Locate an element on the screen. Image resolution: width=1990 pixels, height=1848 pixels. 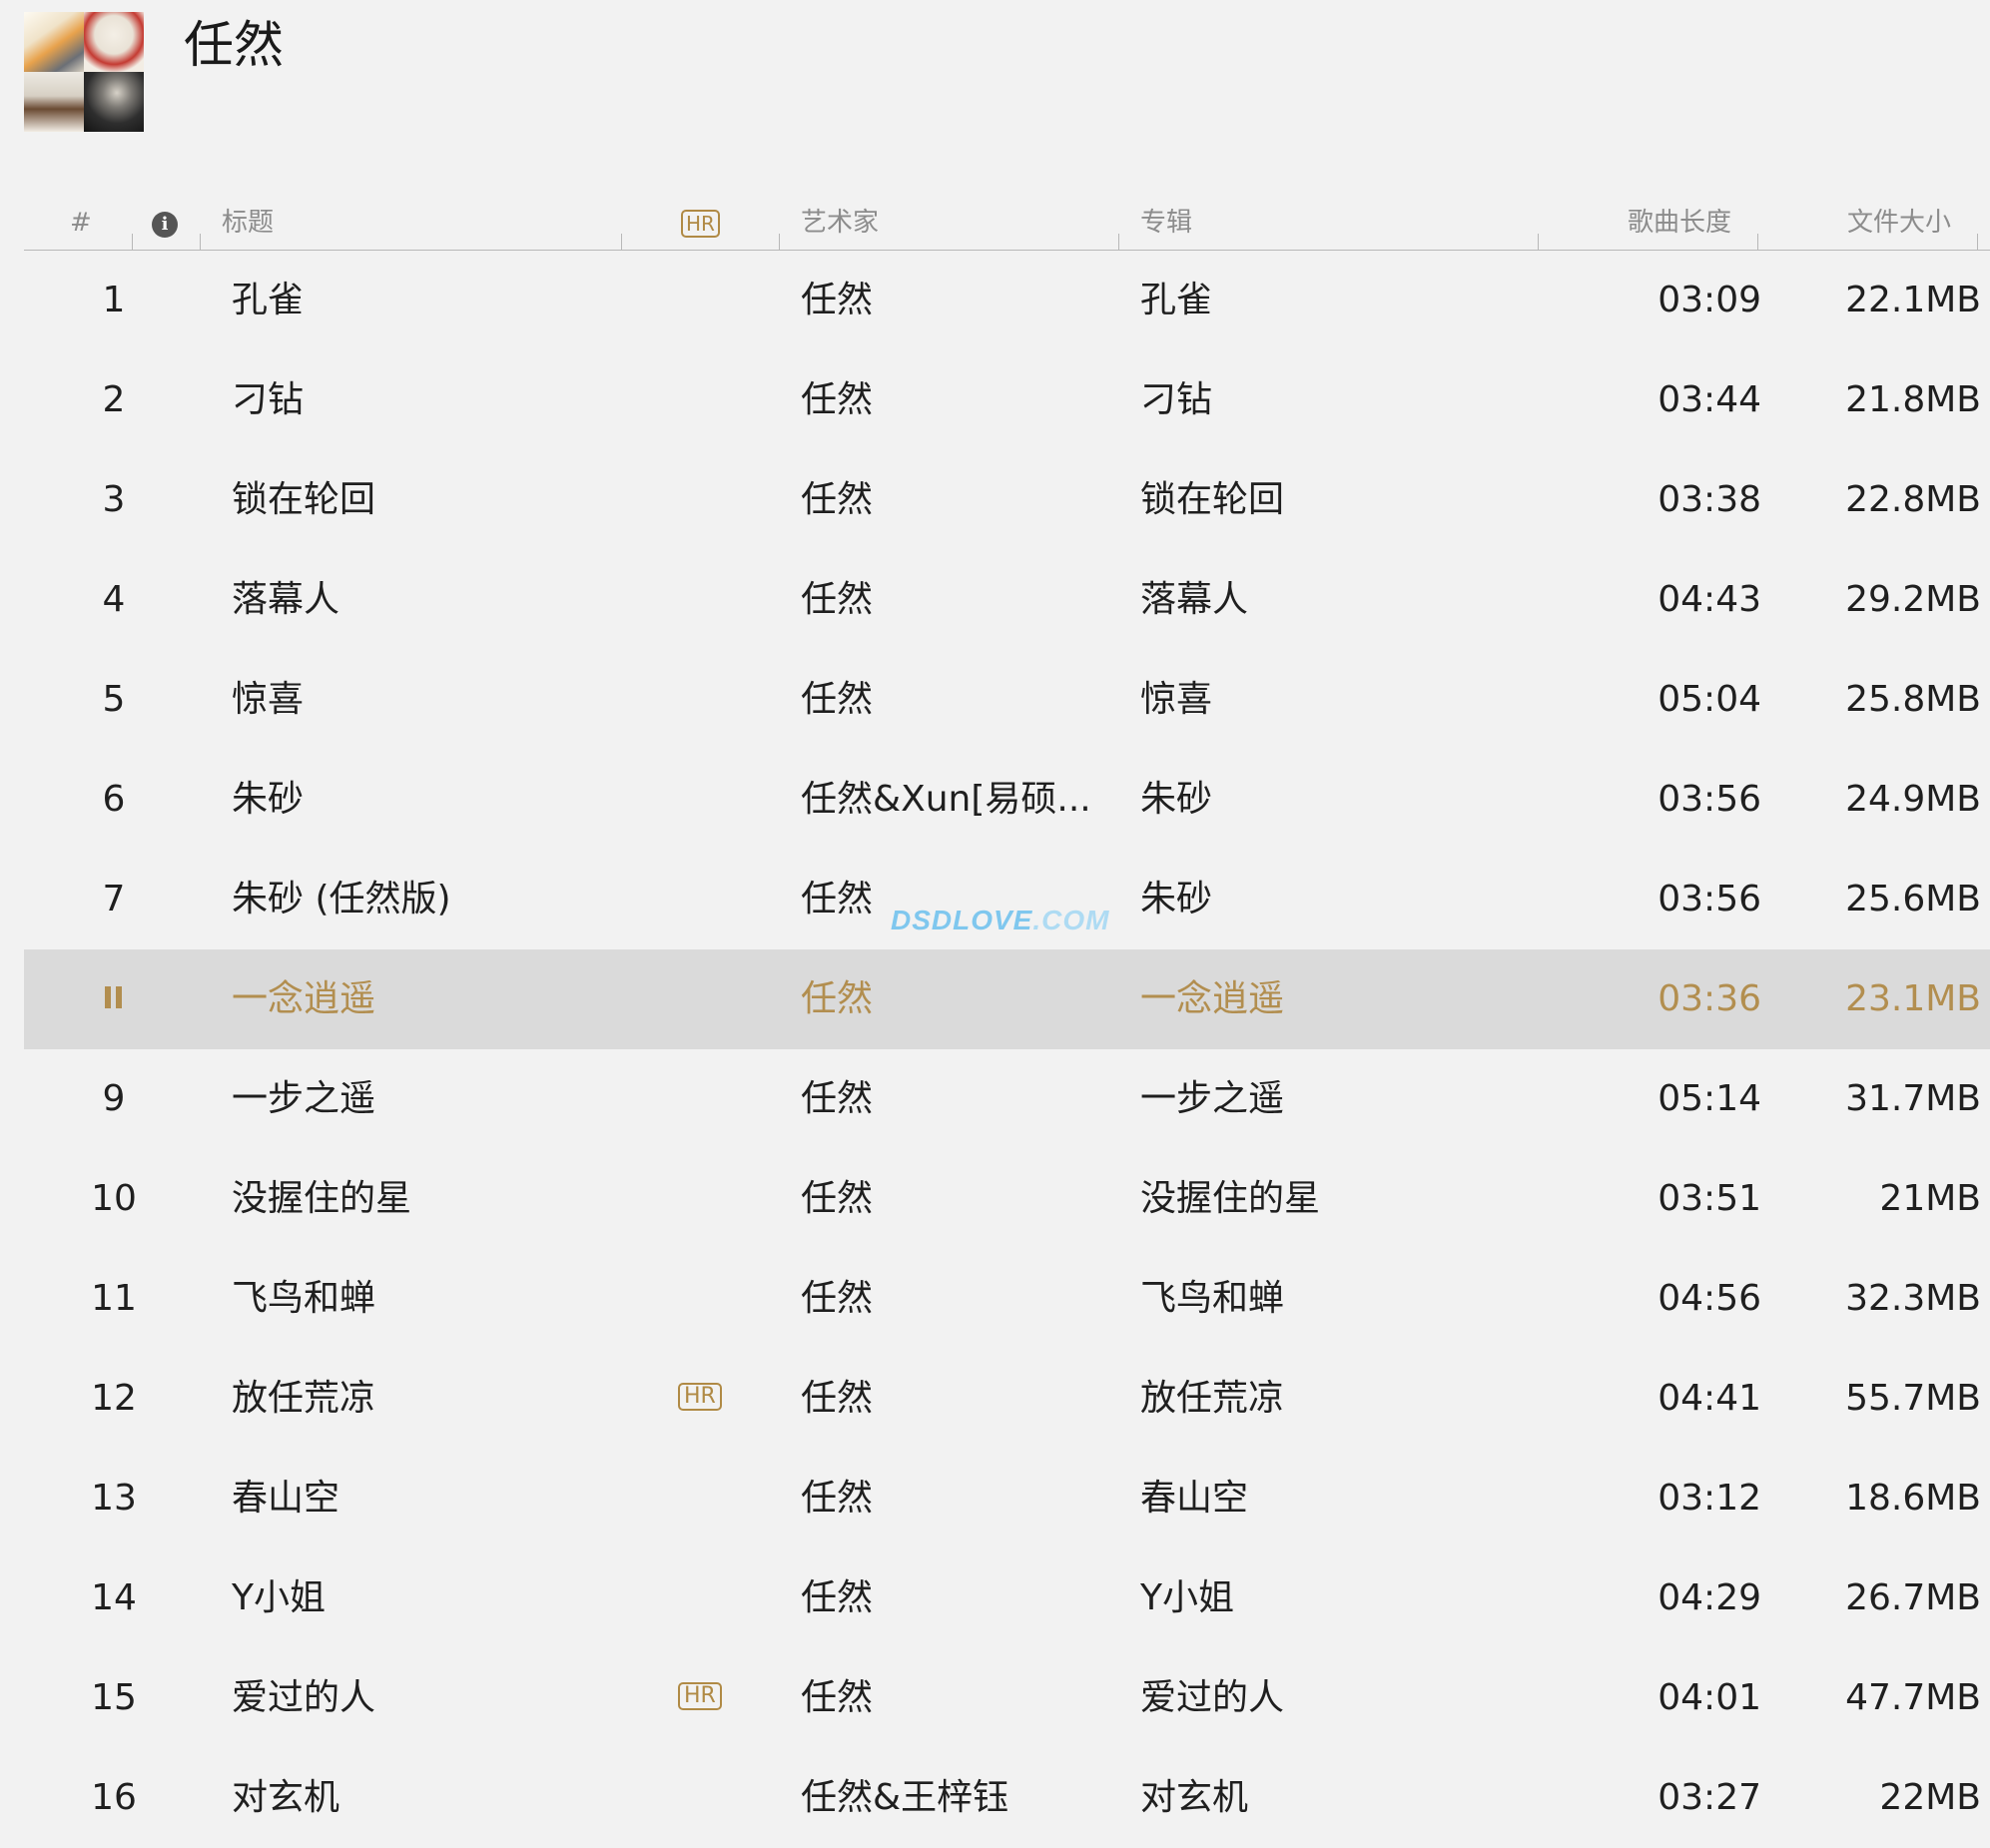
track-row: 11 飞鸟和蝉 任然 飞鸟和蝉 04:56 32.3MB is located at coordinates (1007, 1299).